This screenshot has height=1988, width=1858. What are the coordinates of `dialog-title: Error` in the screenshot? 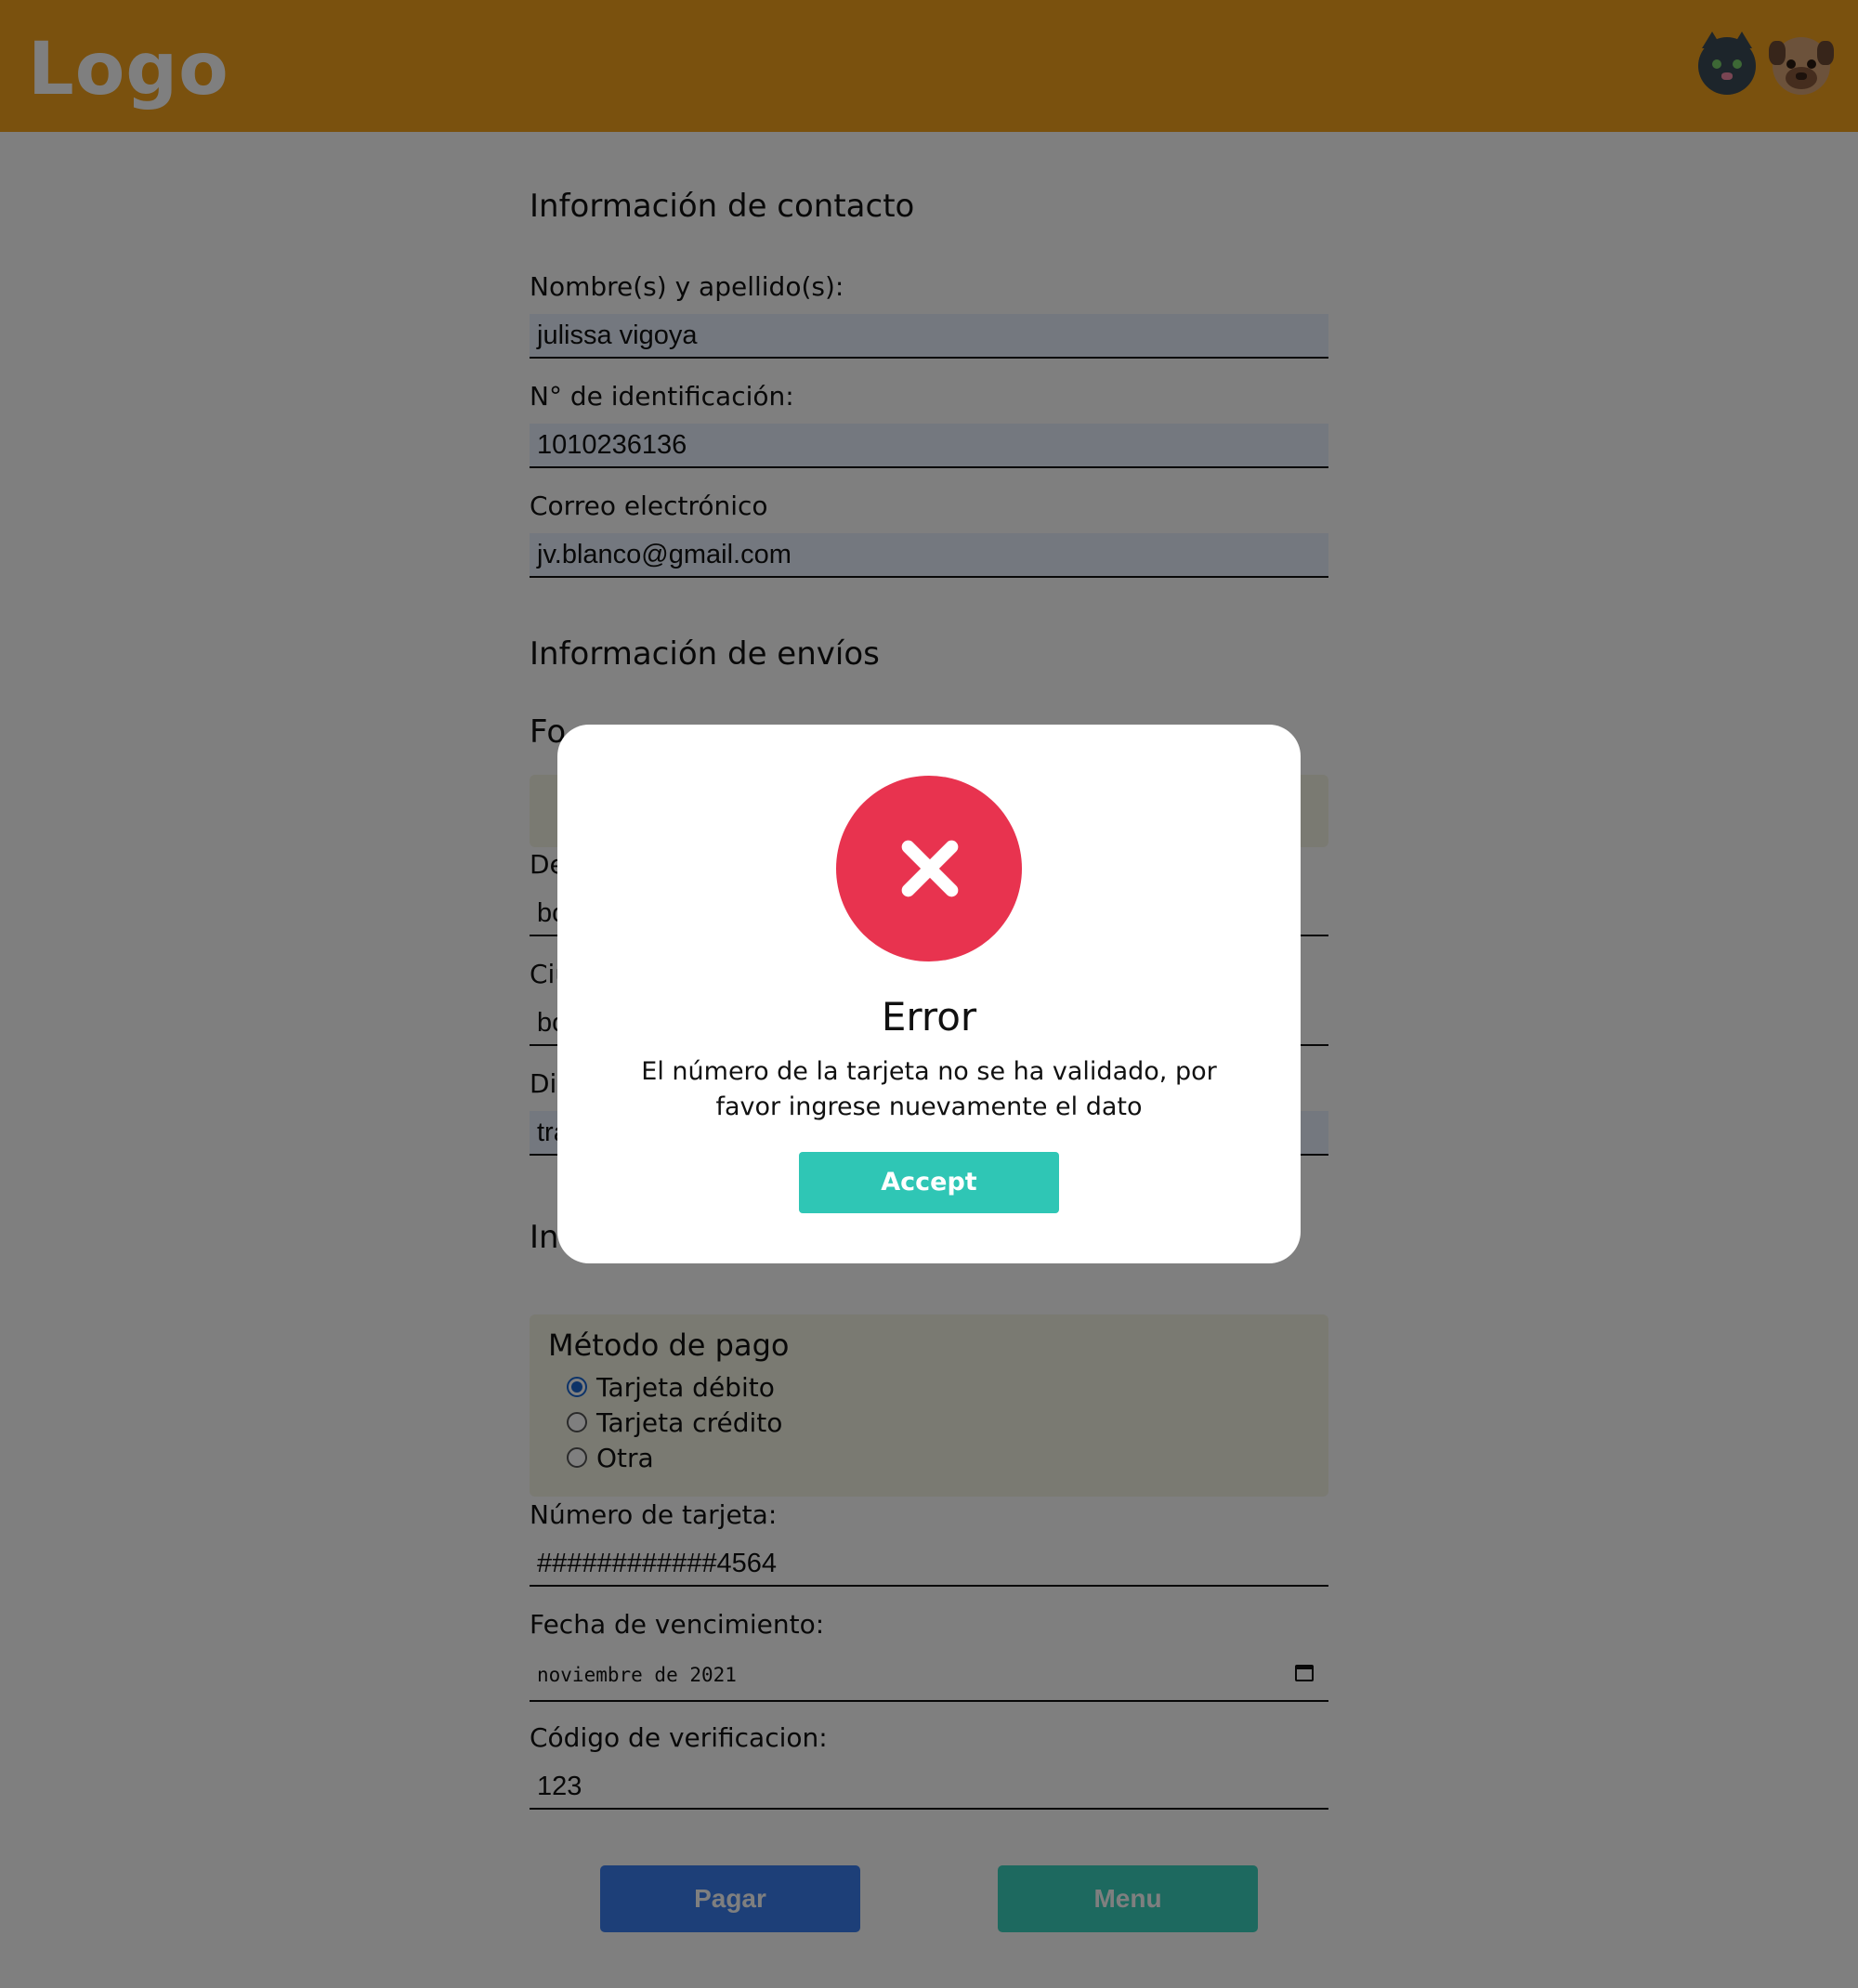 It's located at (929, 1017).